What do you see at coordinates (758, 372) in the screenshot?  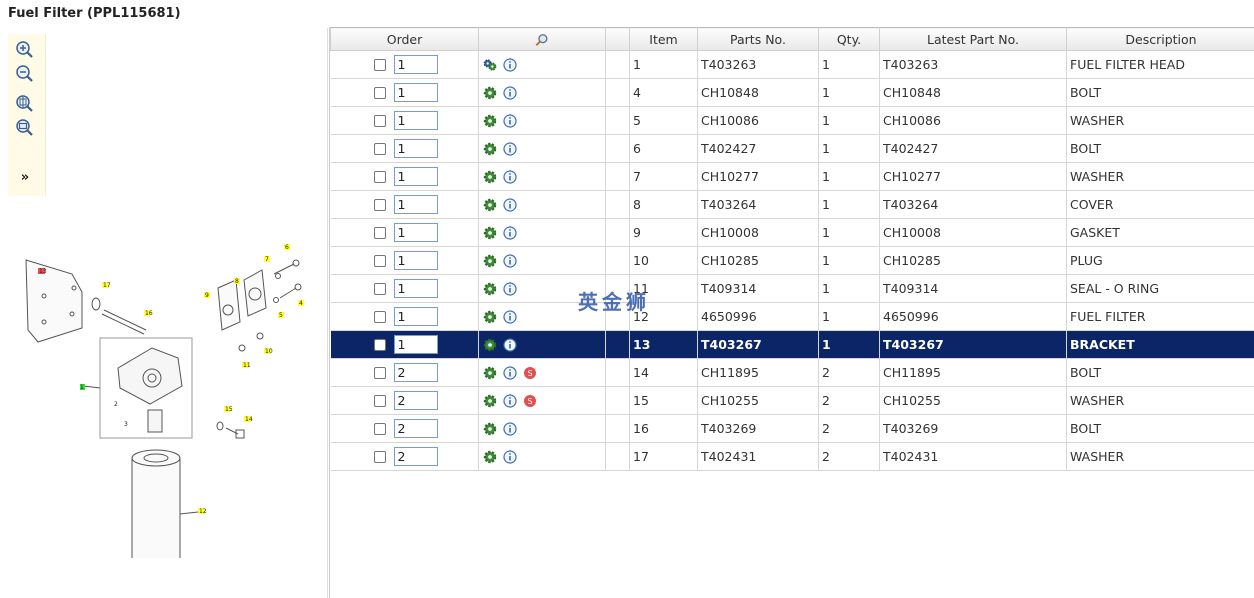 I see `parts-no-cell: CH11895` at bounding box center [758, 372].